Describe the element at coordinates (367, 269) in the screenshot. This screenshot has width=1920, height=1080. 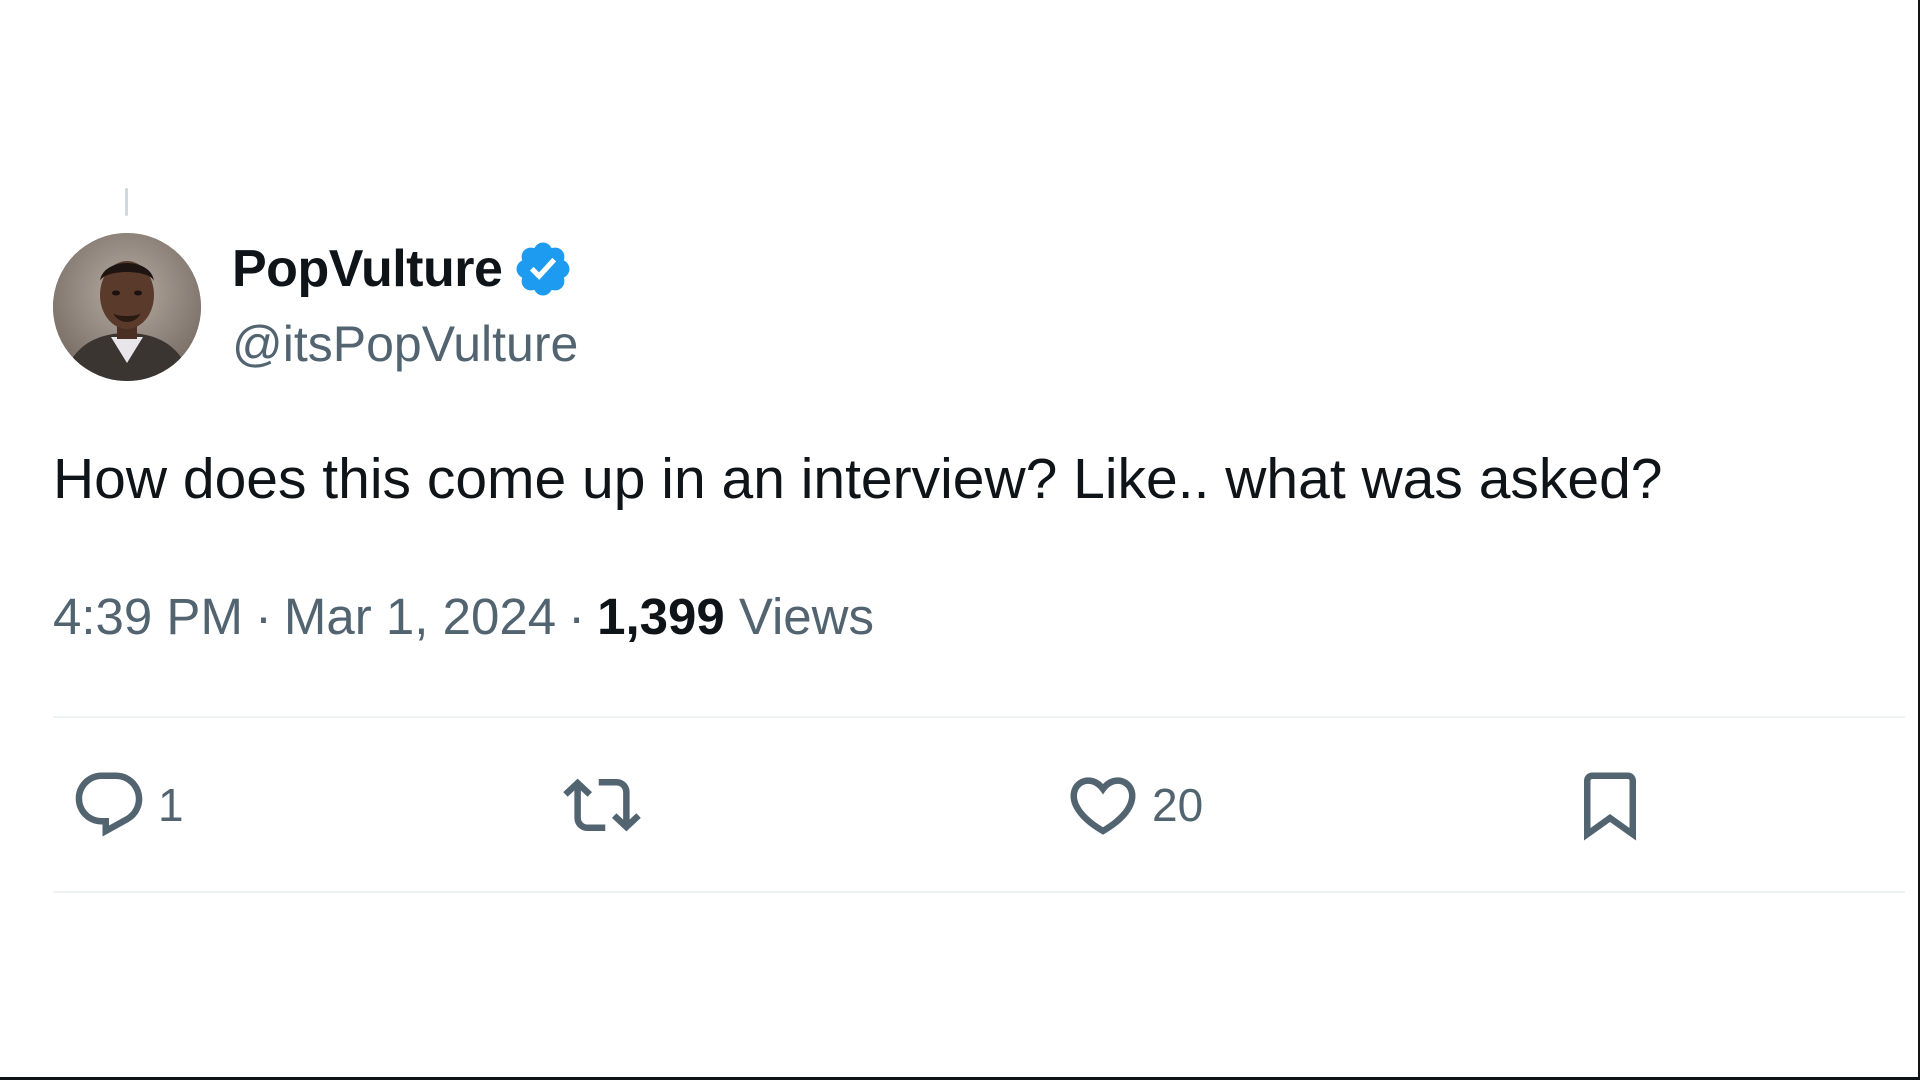
I see `display-name: PopVulture` at that location.